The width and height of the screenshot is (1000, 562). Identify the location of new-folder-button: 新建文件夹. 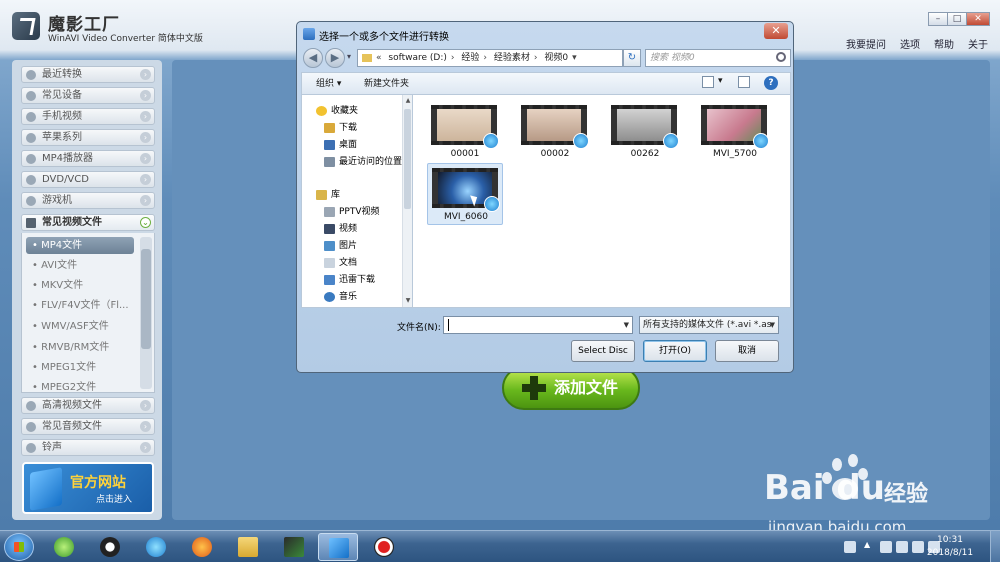
(386, 82).